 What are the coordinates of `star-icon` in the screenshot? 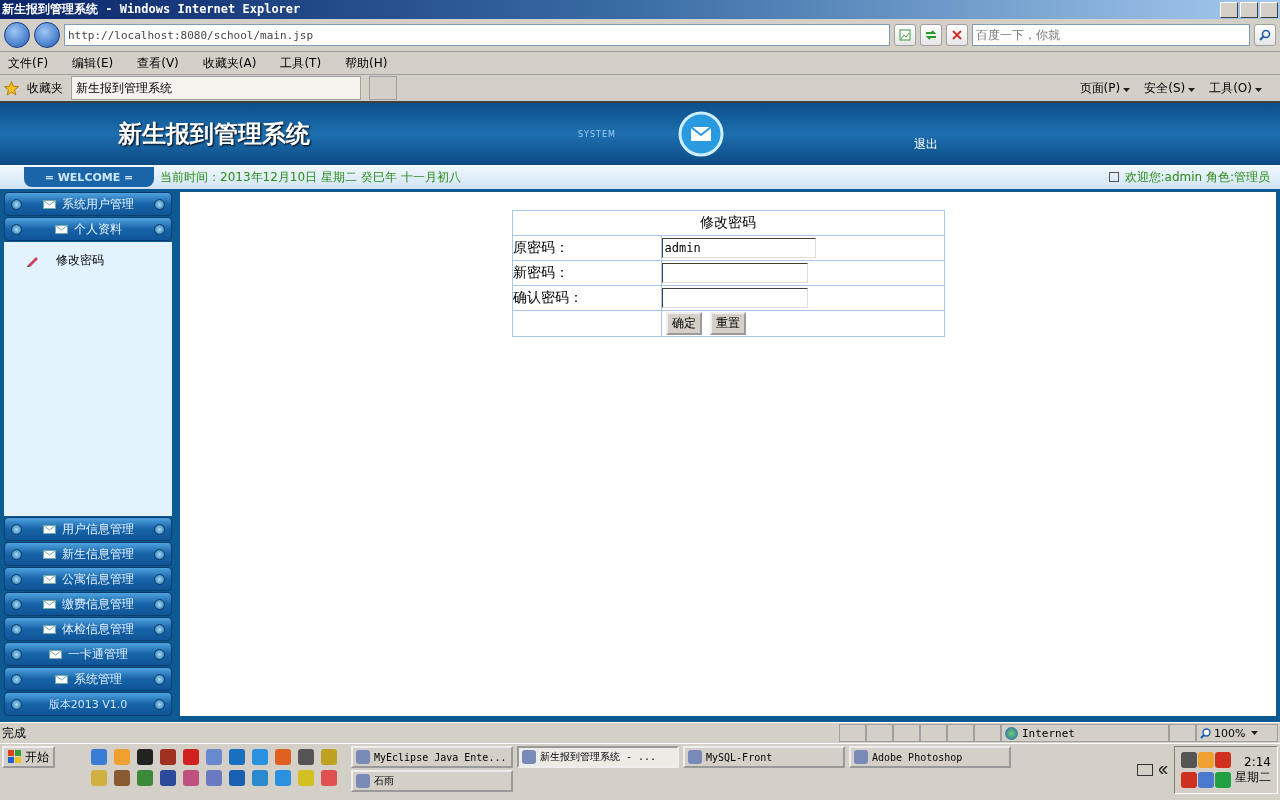 It's located at (11, 88).